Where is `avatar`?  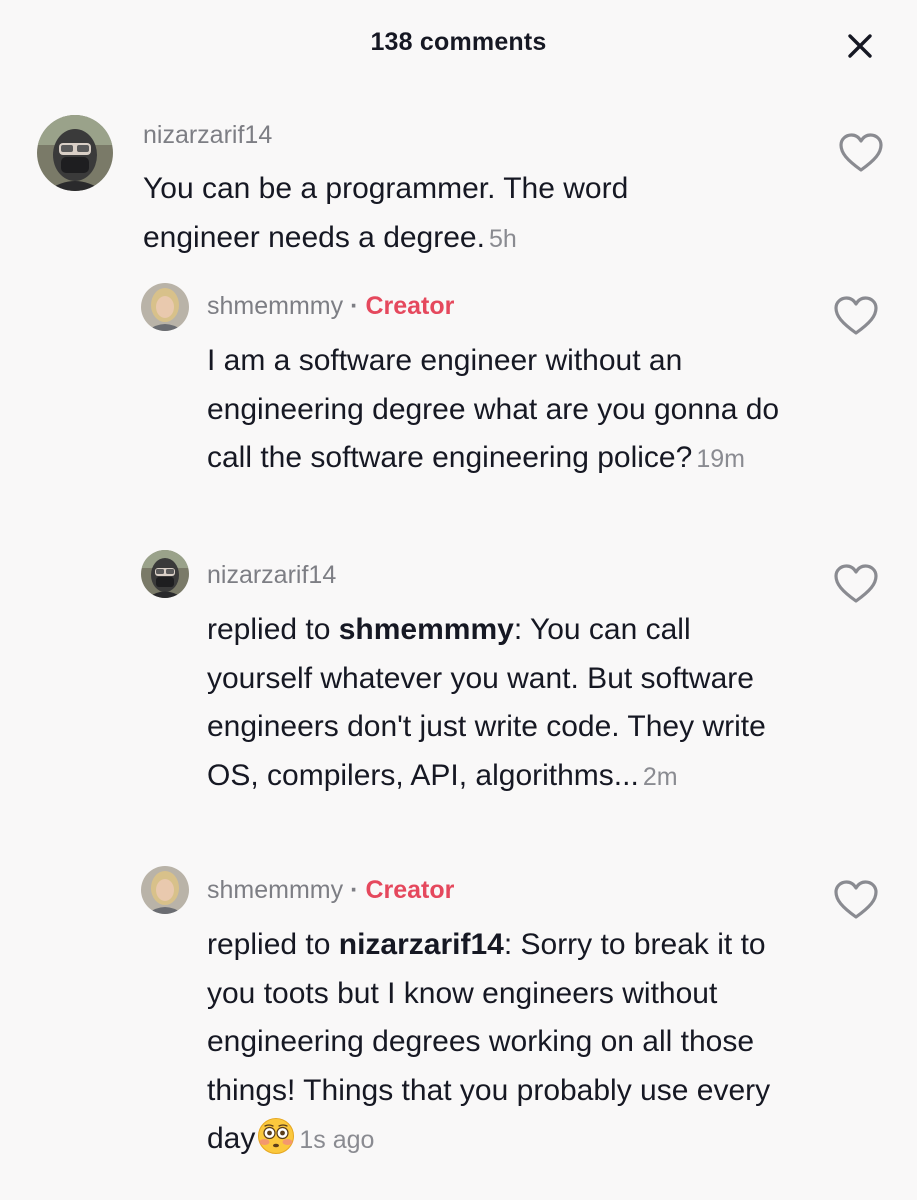
avatar is located at coordinates (165, 890).